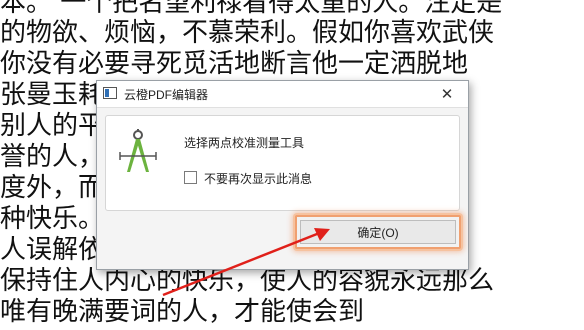 The image size is (584, 330). I want to click on close-button: ✕, so click(447, 94).